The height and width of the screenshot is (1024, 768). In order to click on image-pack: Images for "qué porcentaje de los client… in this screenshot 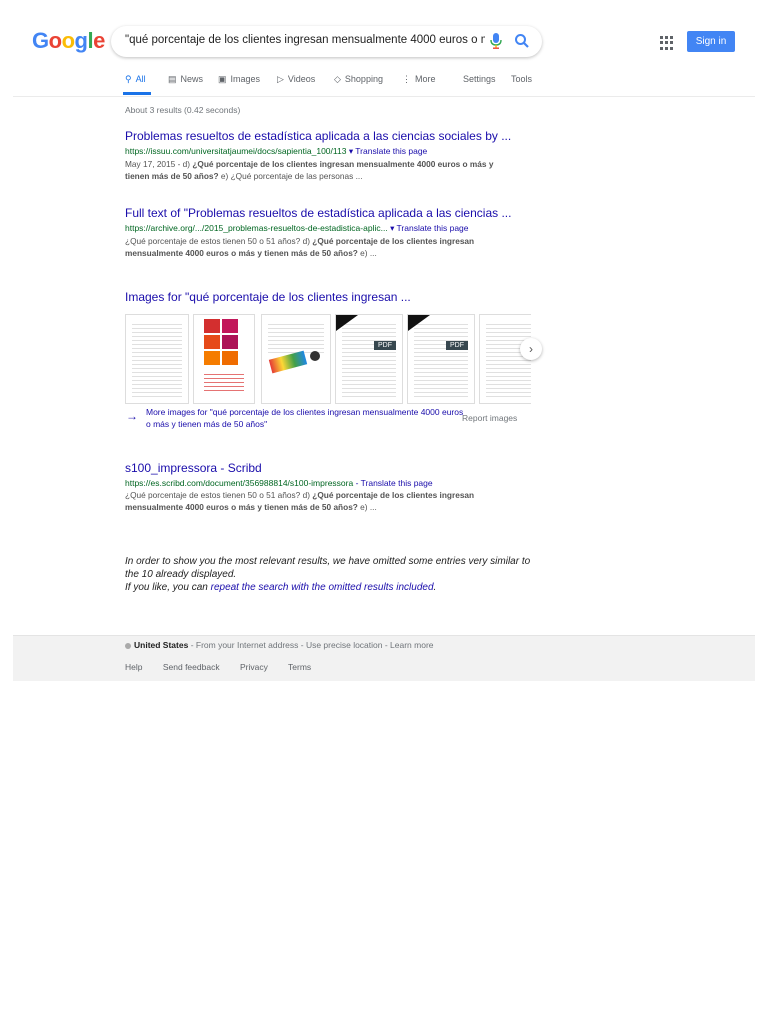, I will do `click(335, 359)`.